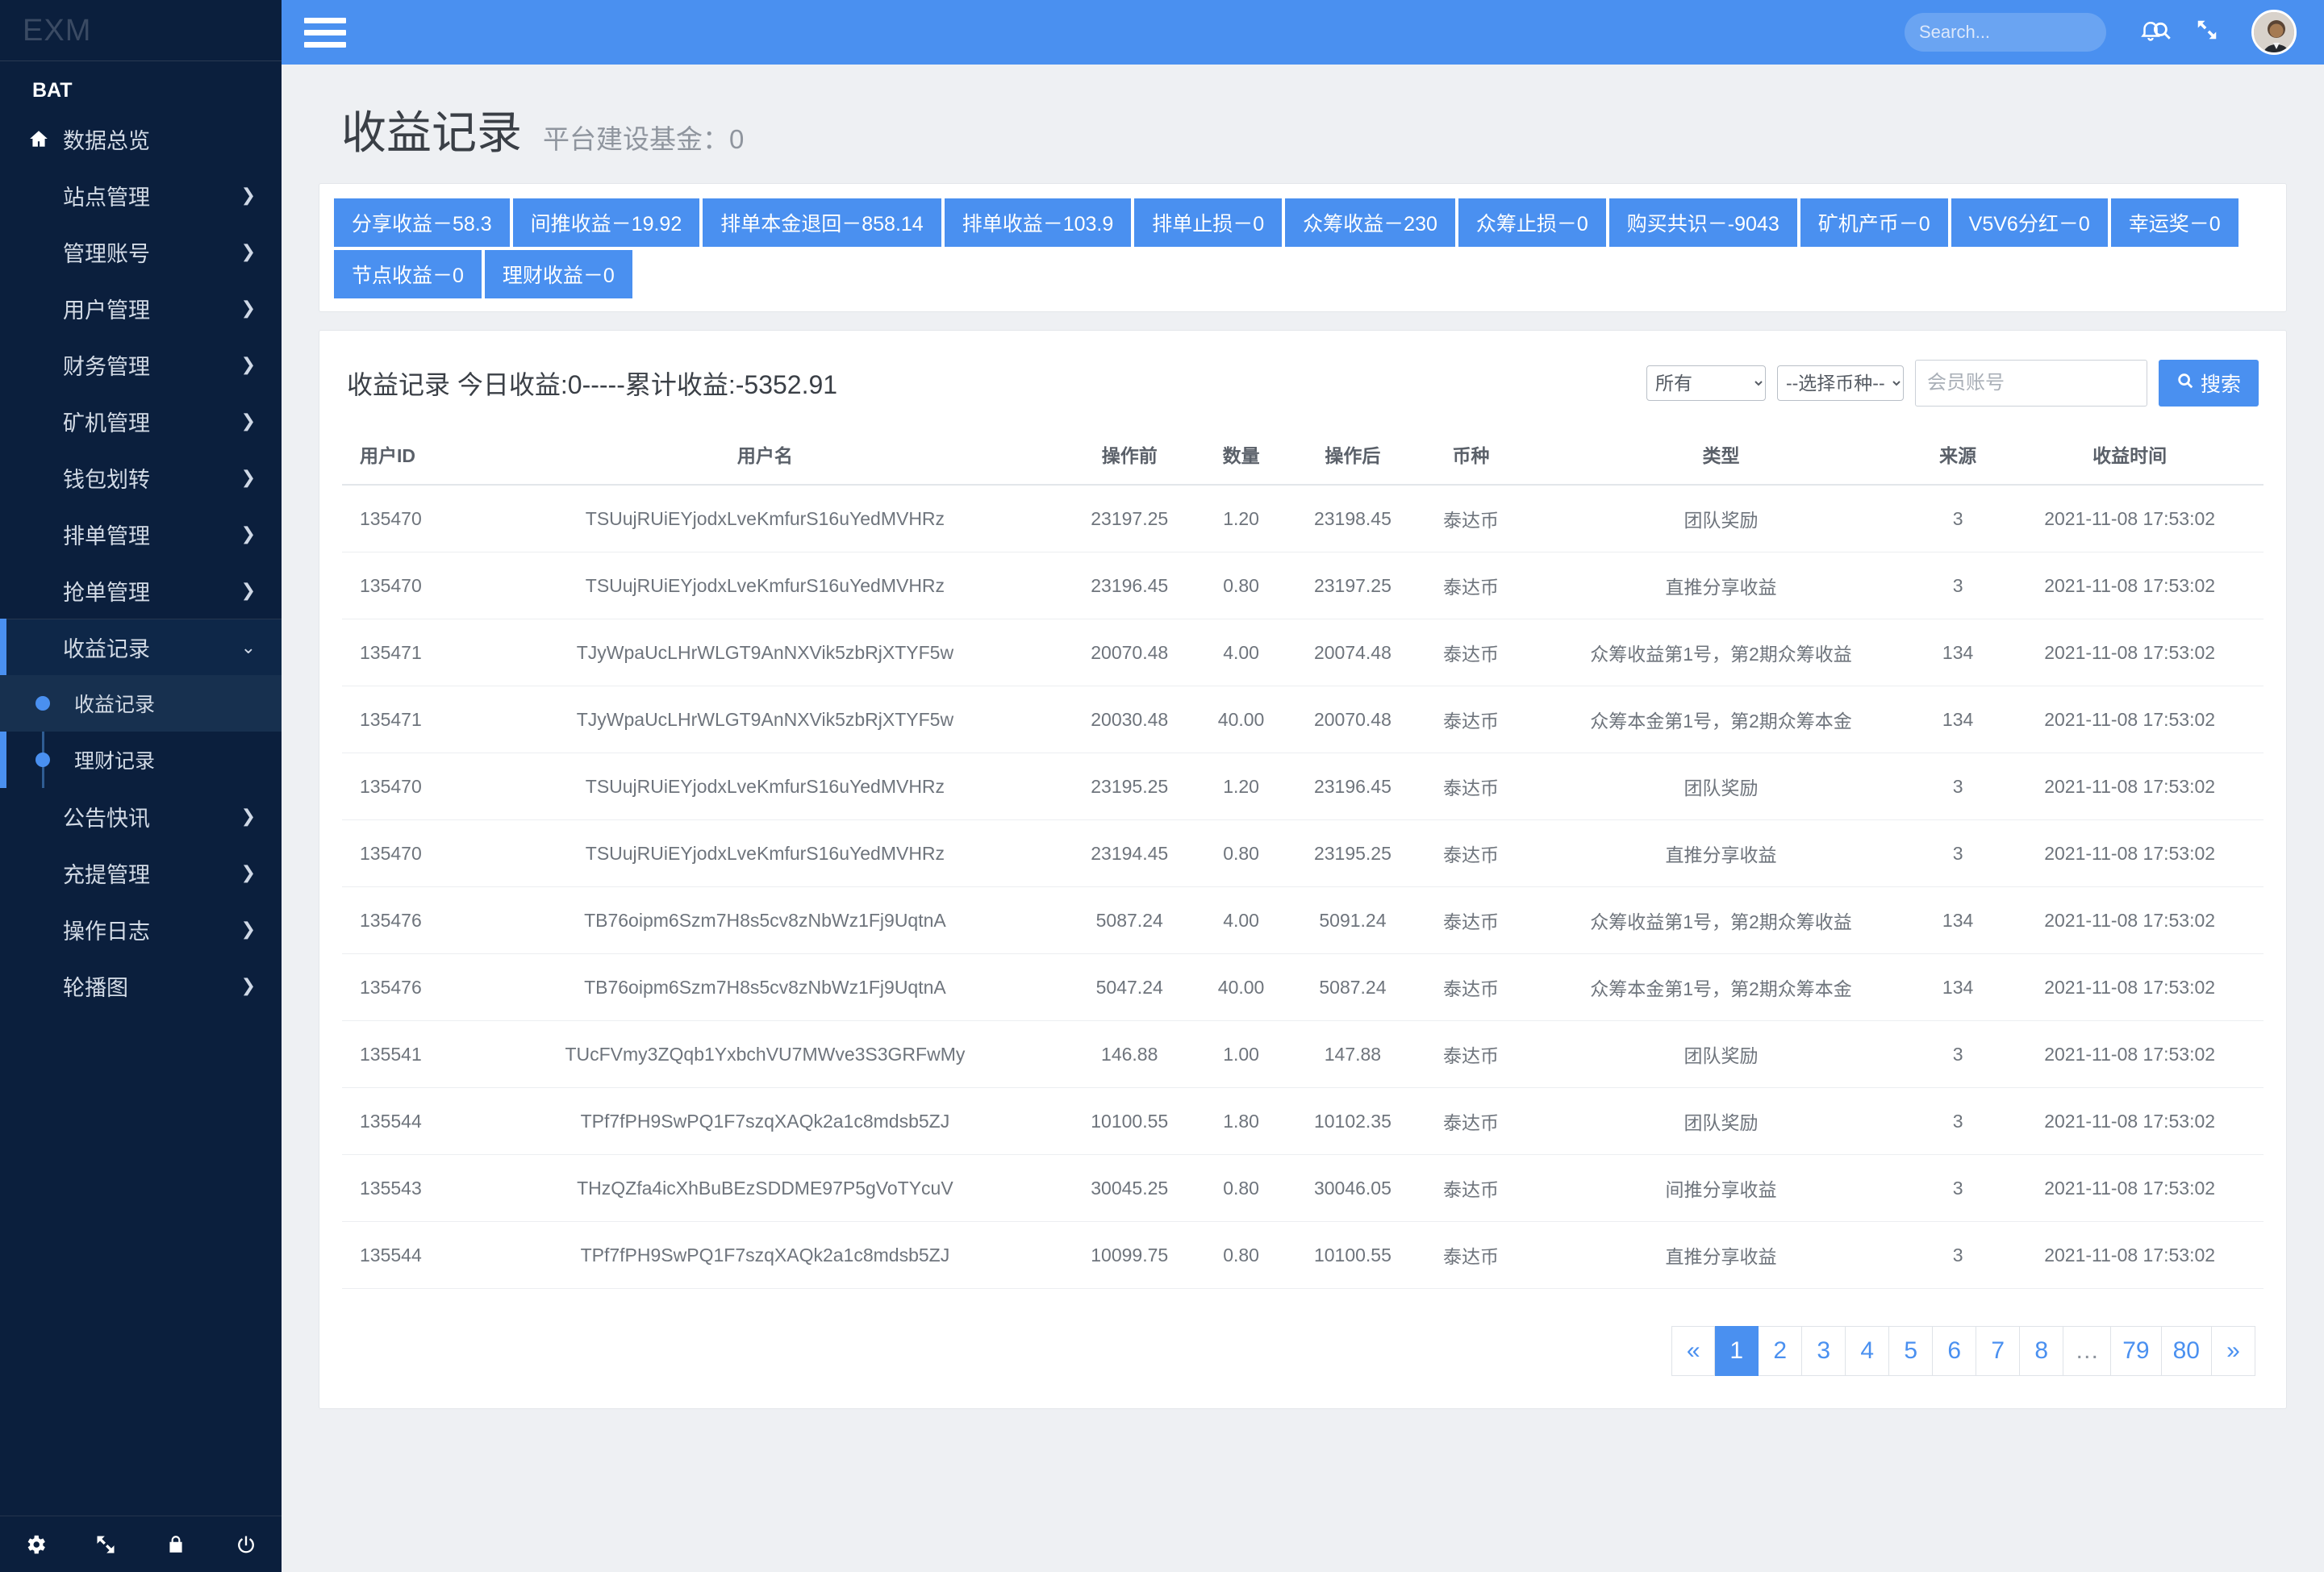  Describe the element at coordinates (2208, 383) in the screenshot. I see `search-button: 搜索` at that location.